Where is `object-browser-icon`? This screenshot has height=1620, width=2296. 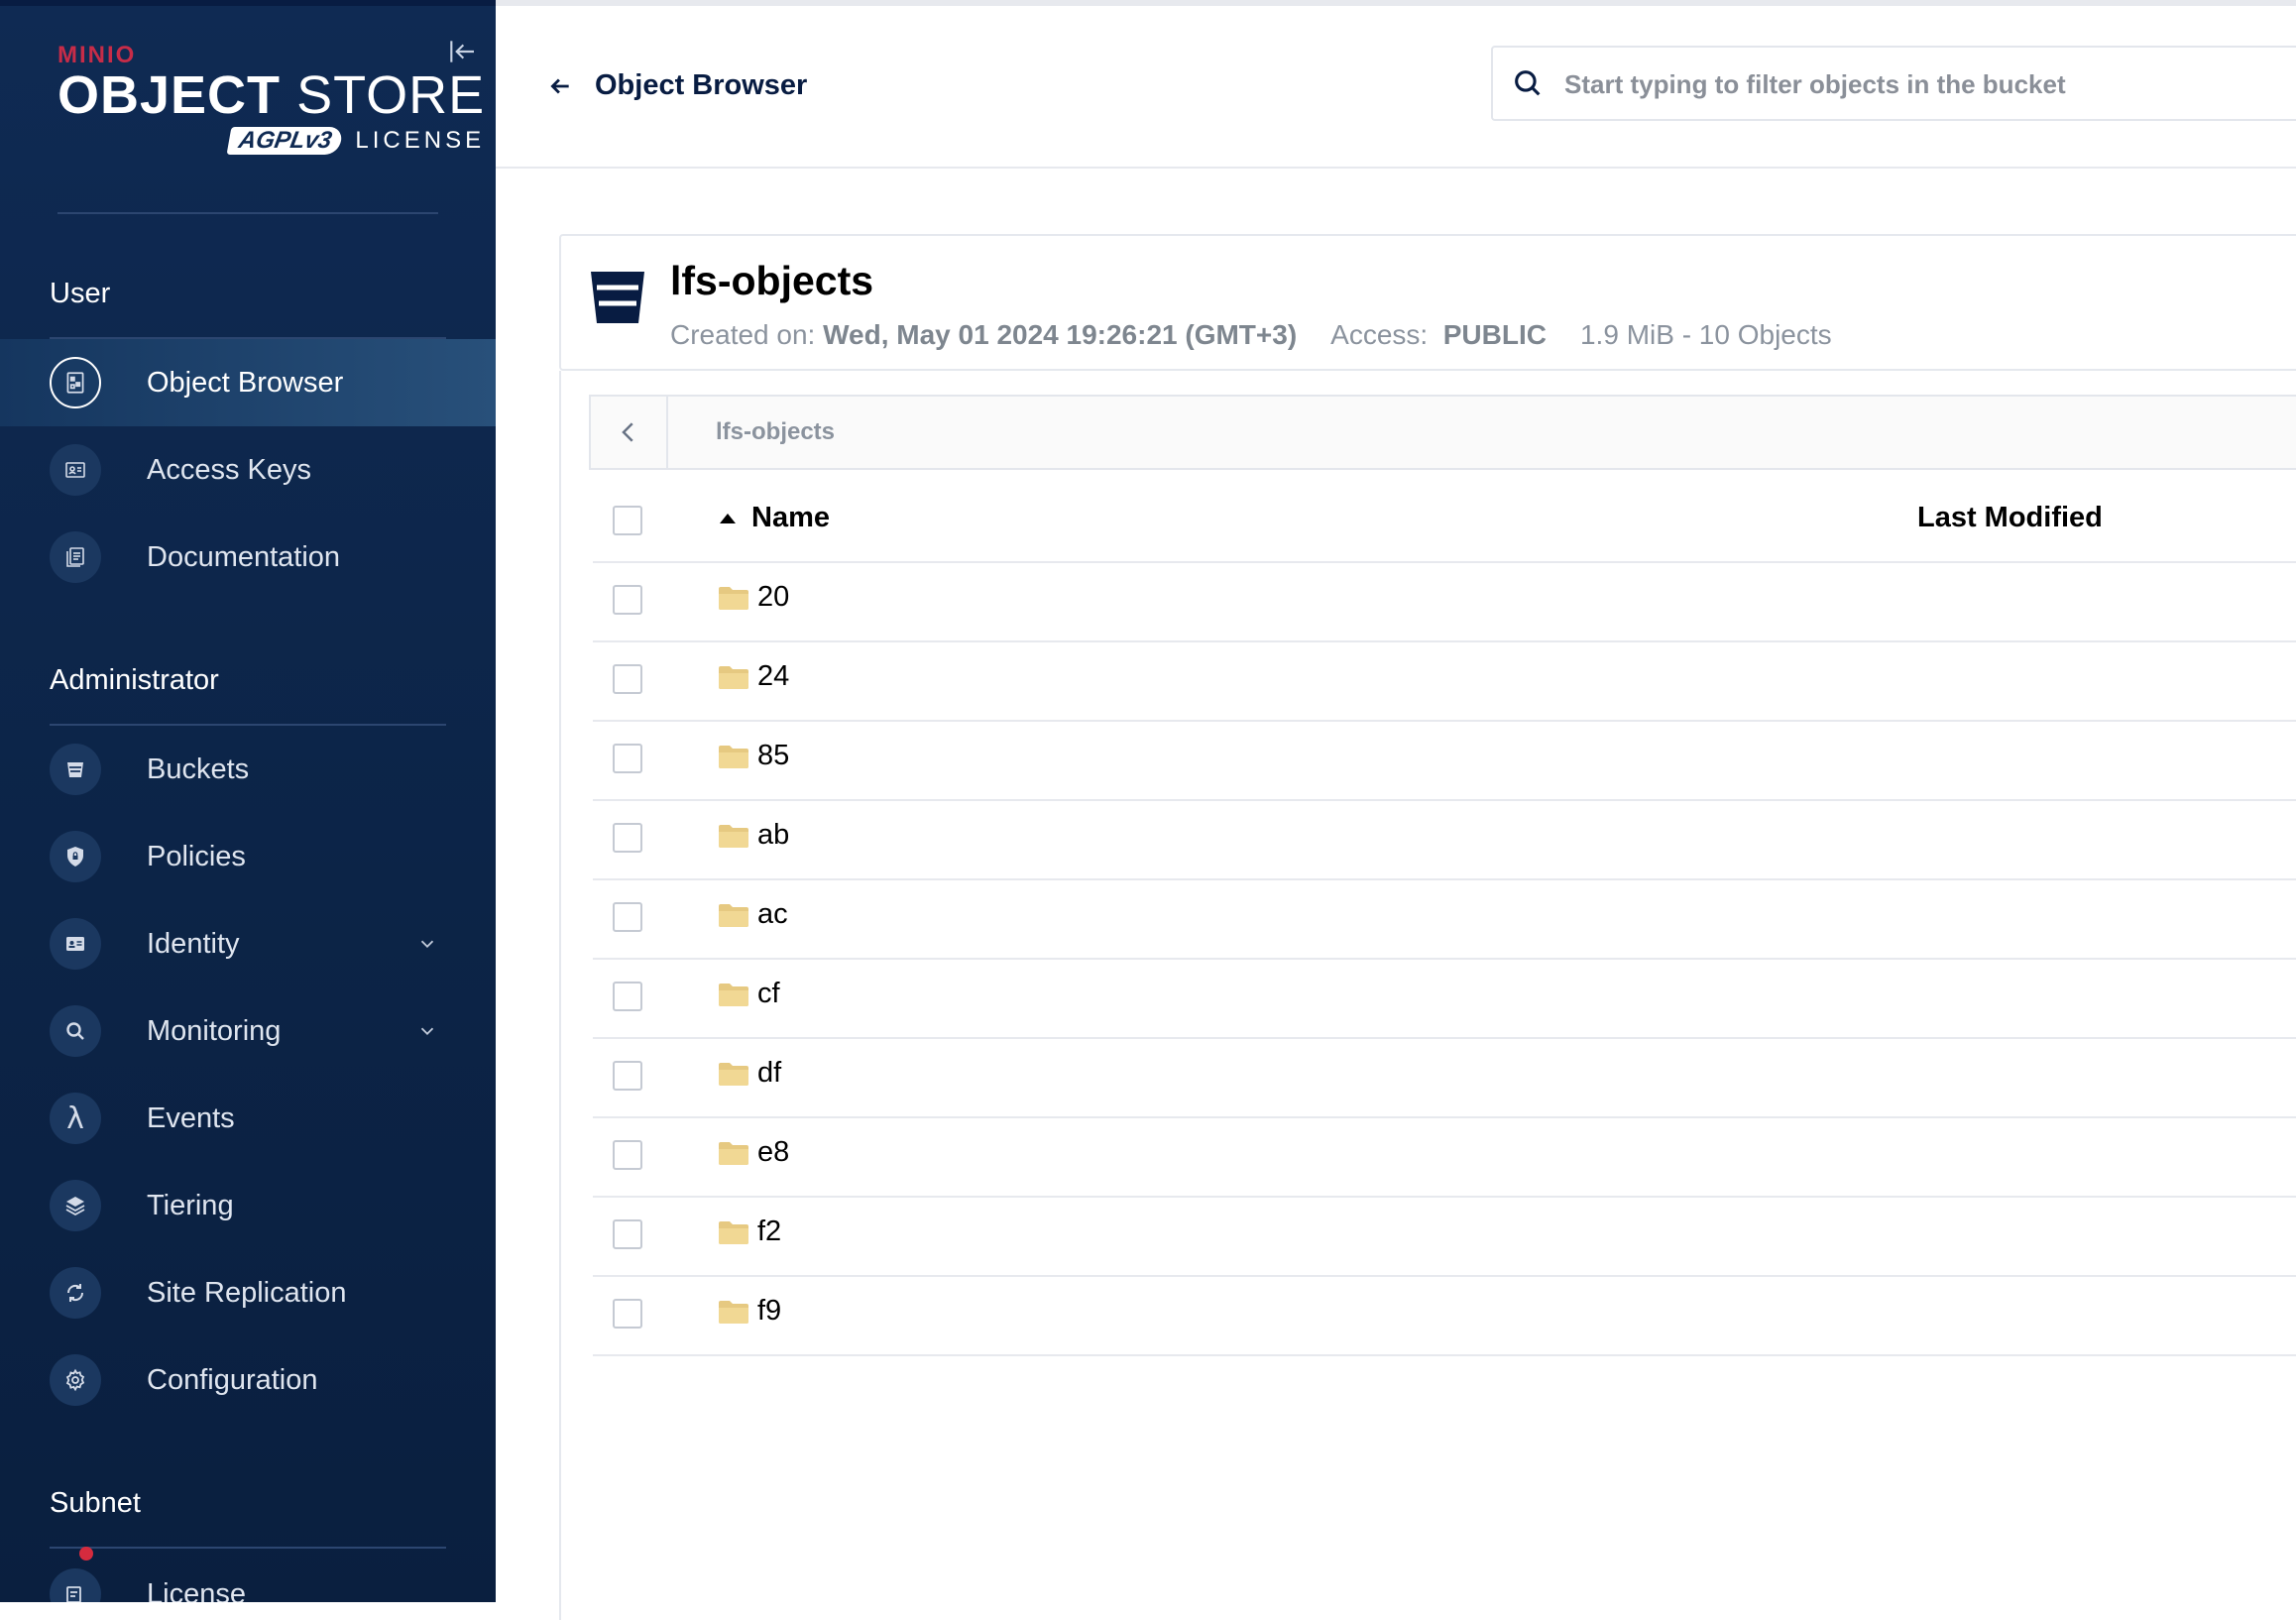
object-browser-icon is located at coordinates (76, 382).